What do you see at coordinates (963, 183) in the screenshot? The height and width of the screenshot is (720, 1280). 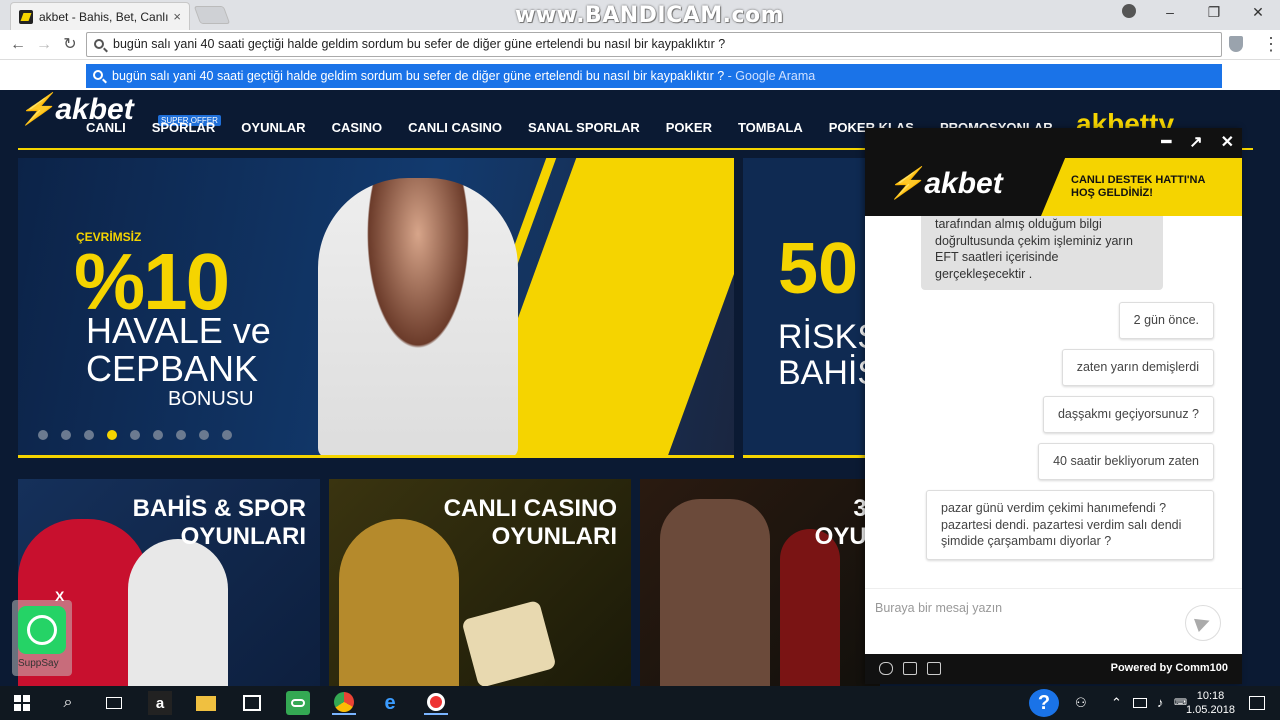 I see `chat-logo-text: akbet` at bounding box center [963, 183].